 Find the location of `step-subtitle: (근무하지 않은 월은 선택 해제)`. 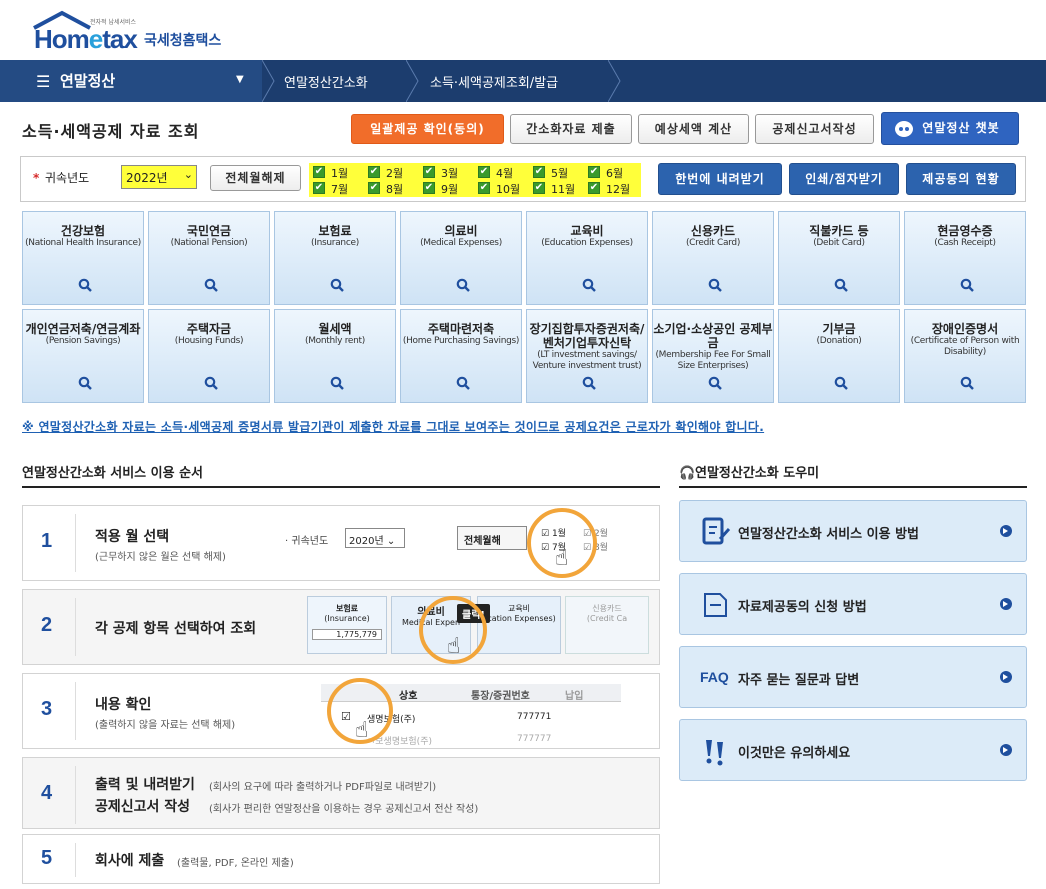

step-subtitle: (근무하지 않은 월은 선택 해제) is located at coordinates (160, 557).